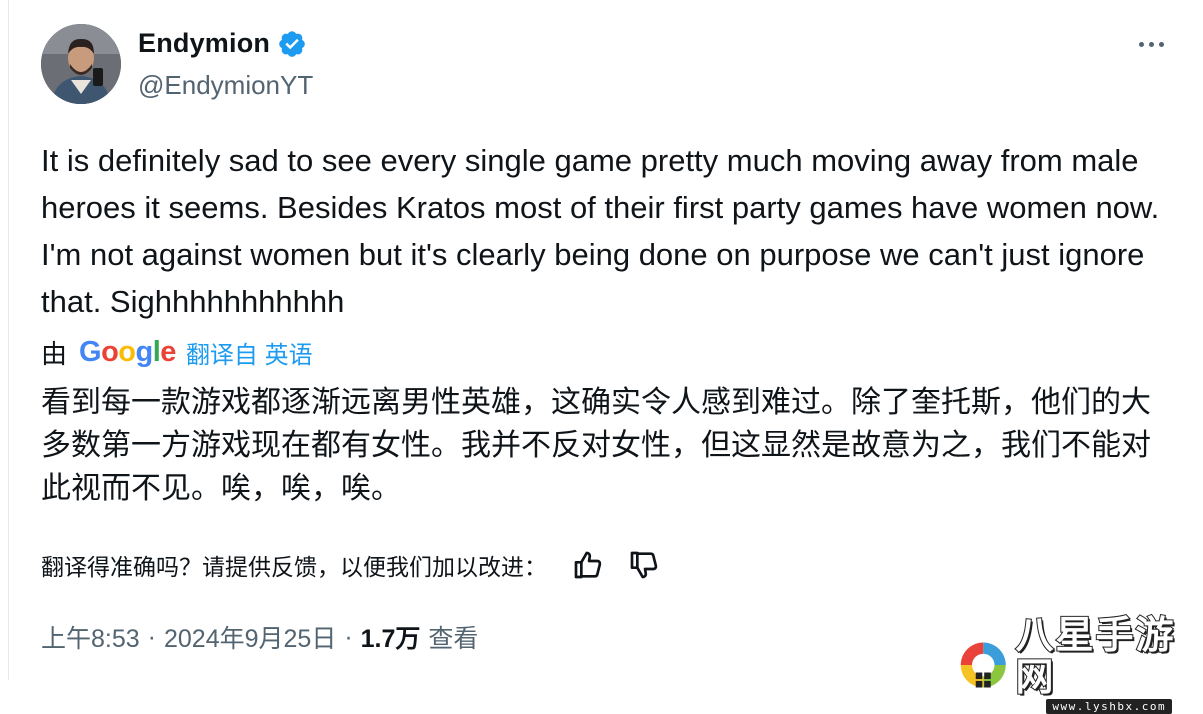 The image size is (1203, 714). What do you see at coordinates (1109, 657) in the screenshot?
I see `watermark-title: 八星手游网` at bounding box center [1109, 657].